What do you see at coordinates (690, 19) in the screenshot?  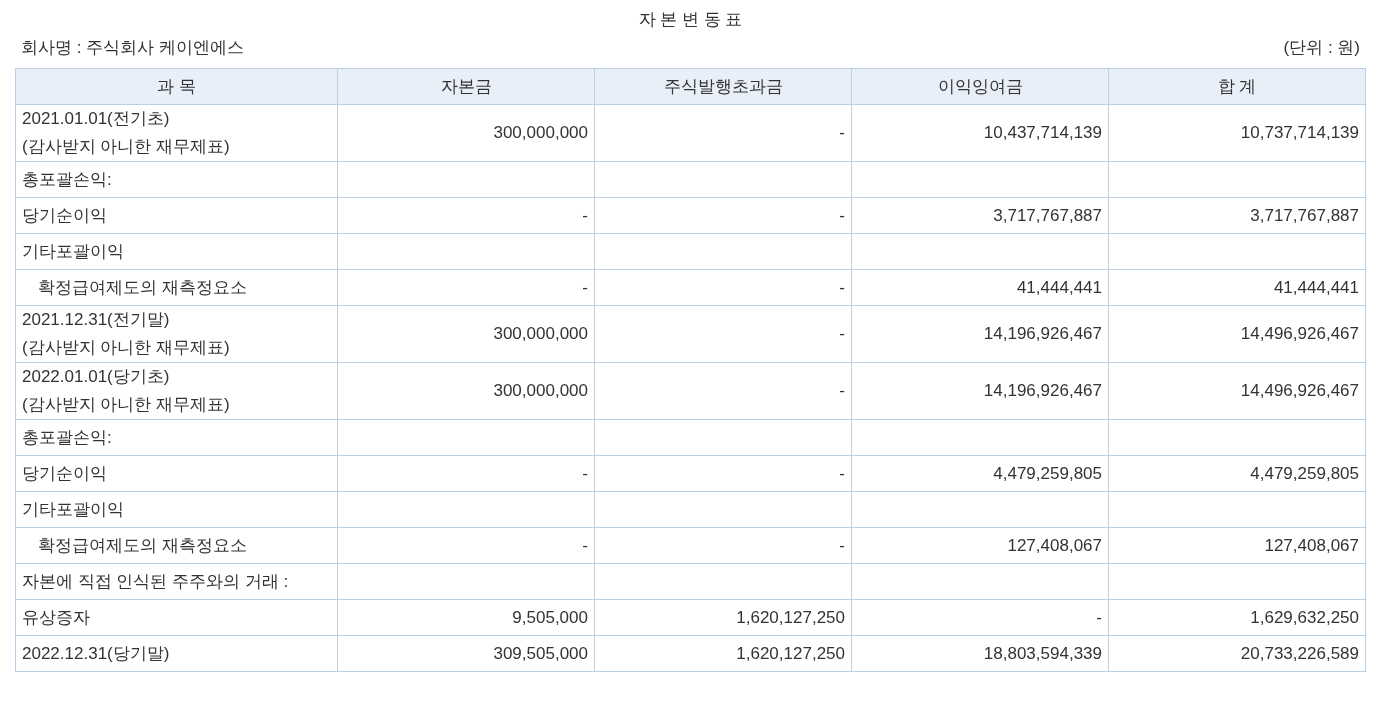 I see `report-title: 자 본 변 동 표` at bounding box center [690, 19].